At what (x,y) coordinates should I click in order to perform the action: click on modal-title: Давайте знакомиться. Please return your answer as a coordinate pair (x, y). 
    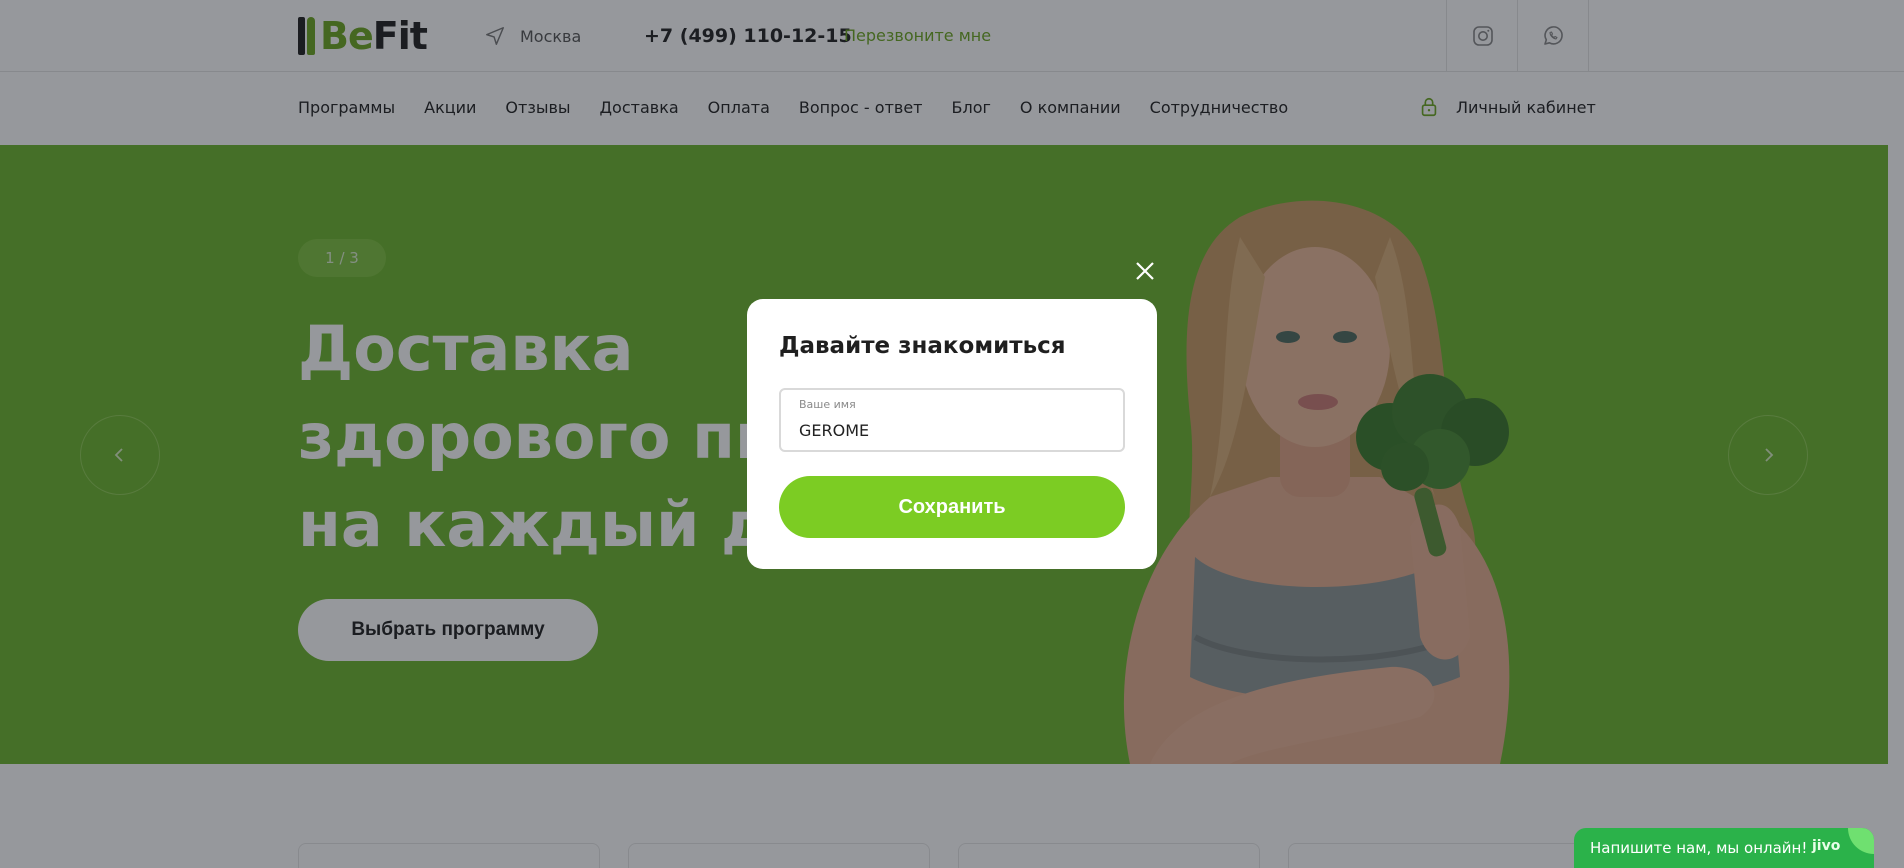
    Looking at the image, I should click on (922, 346).